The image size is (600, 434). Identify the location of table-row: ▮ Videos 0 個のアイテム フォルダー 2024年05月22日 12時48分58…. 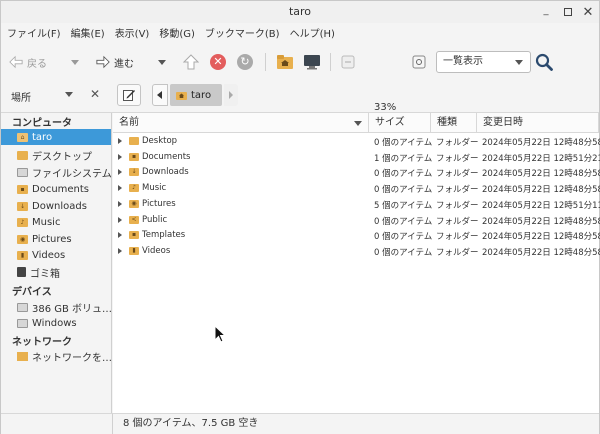
(356, 252).